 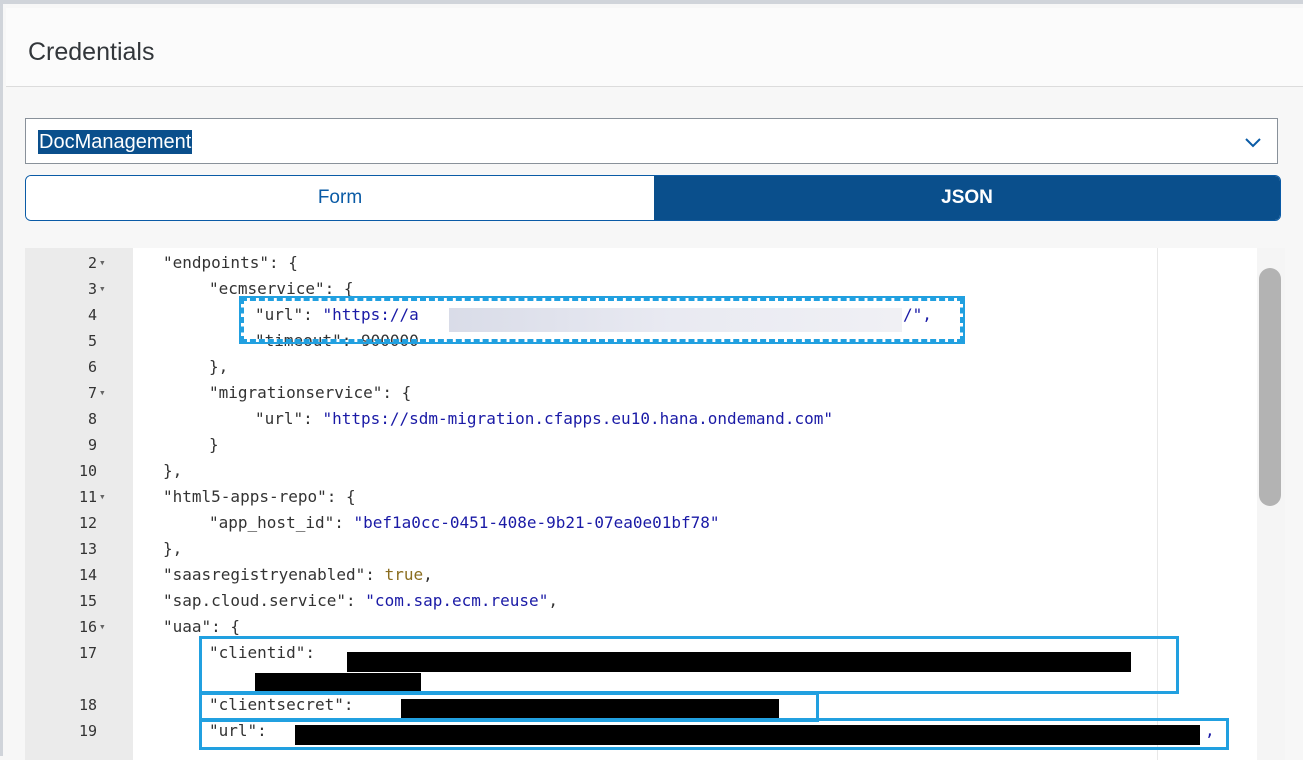 What do you see at coordinates (92, 315) in the screenshot?
I see `line-number: 4` at bounding box center [92, 315].